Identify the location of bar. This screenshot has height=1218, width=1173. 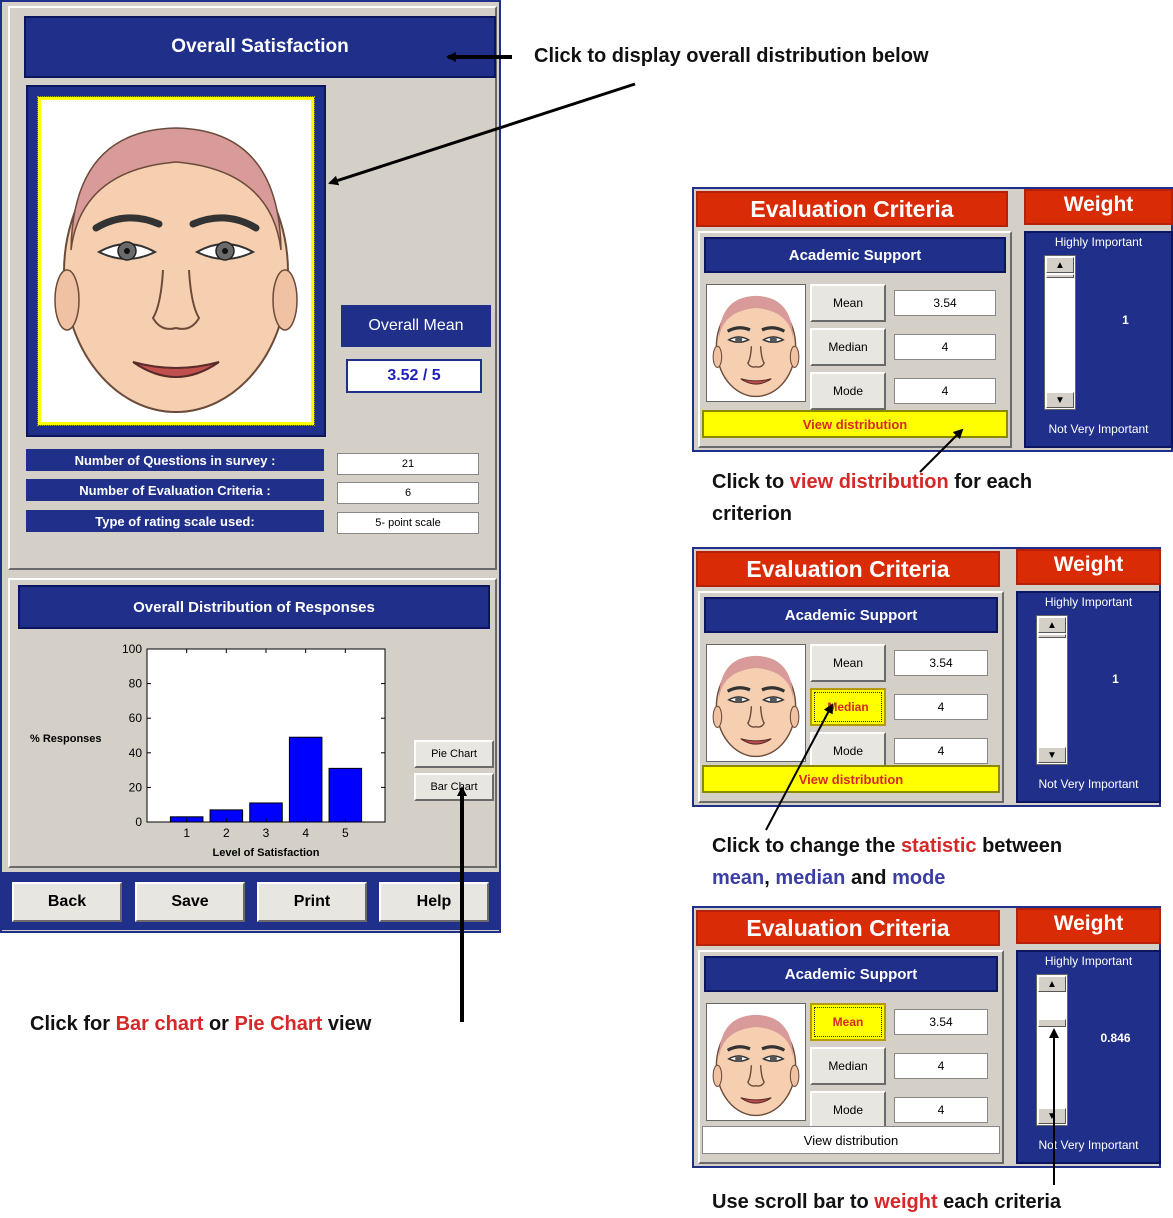
(345, 795).